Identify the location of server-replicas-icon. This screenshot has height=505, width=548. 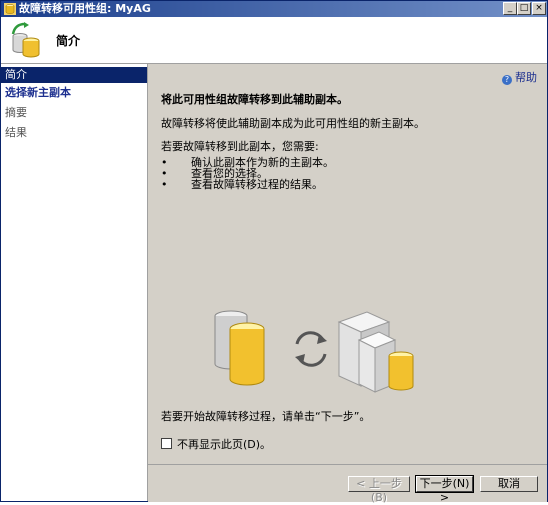
(375, 352).